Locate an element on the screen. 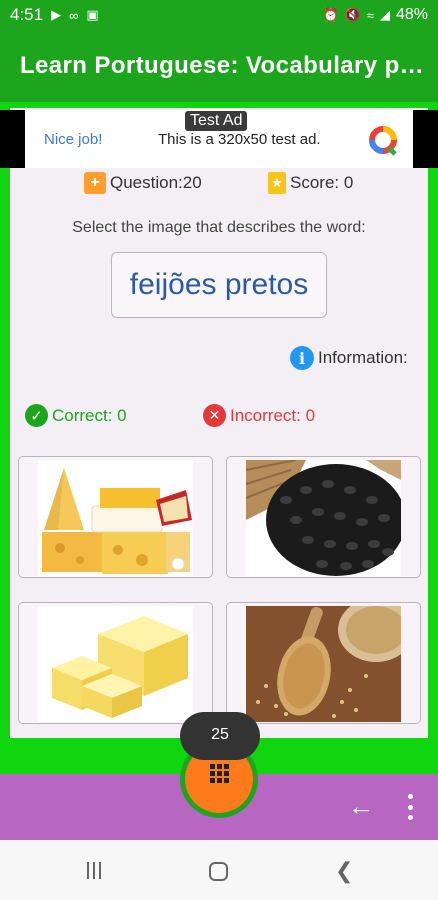 This screenshot has width=438, height=900. cheese-image is located at coordinates (115, 518).